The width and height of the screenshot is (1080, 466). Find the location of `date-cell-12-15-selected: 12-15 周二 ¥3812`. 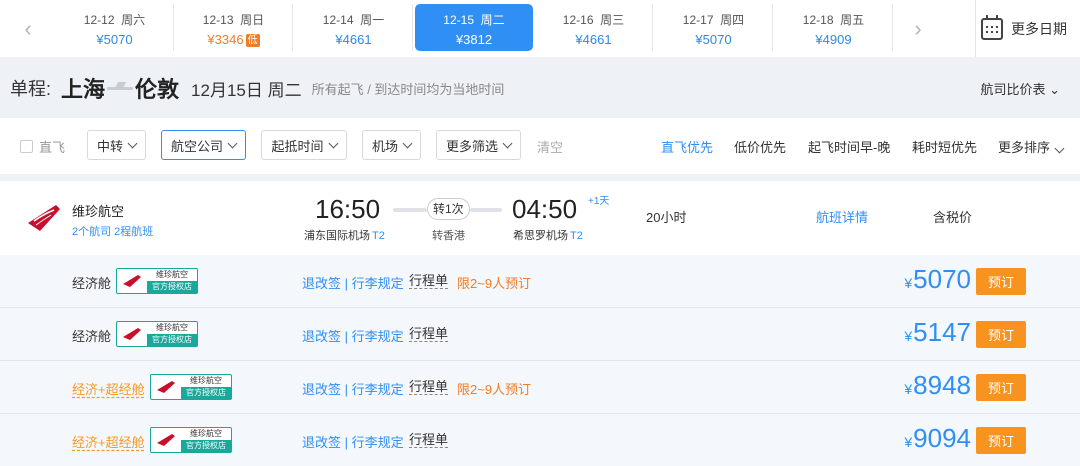

date-cell-12-15-selected: 12-15 周二 ¥3812 is located at coordinates (474, 27).